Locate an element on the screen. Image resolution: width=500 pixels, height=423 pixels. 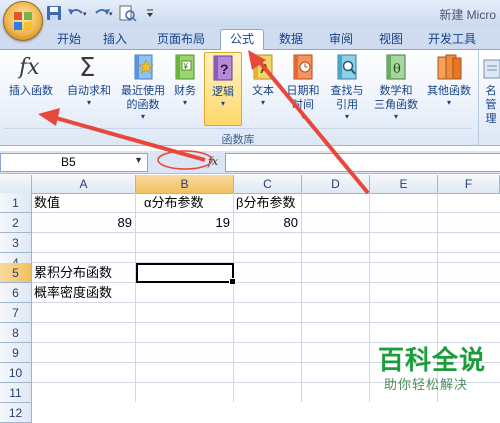
tab-insert: 插入 is located at coordinates (115, 39).